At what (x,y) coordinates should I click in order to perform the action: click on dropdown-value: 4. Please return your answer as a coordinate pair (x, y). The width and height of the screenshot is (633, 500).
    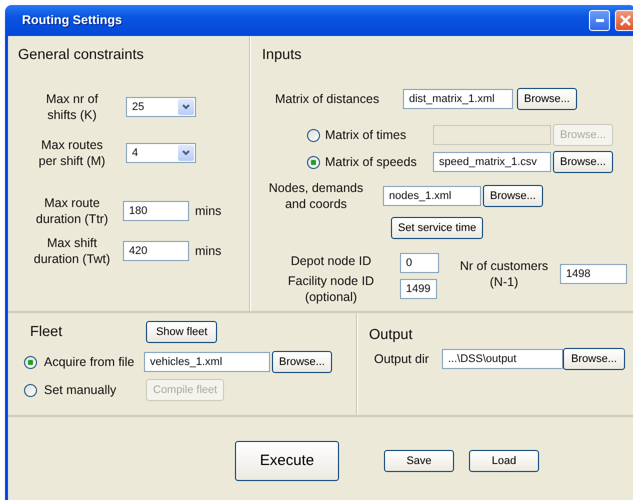
    Looking at the image, I should click on (135, 153).